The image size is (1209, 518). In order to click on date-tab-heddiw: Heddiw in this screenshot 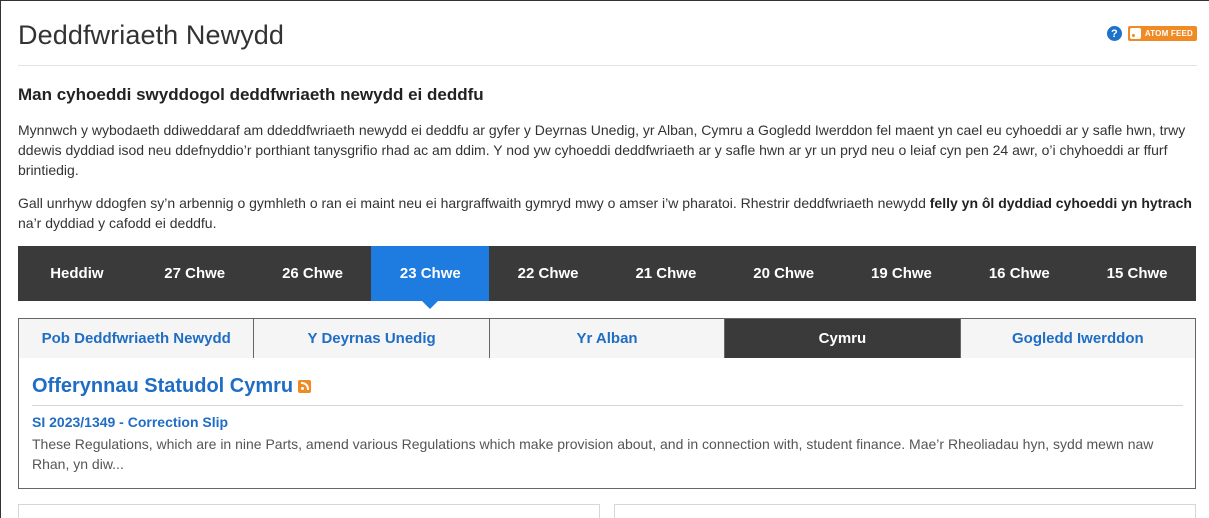, I will do `click(77, 273)`.